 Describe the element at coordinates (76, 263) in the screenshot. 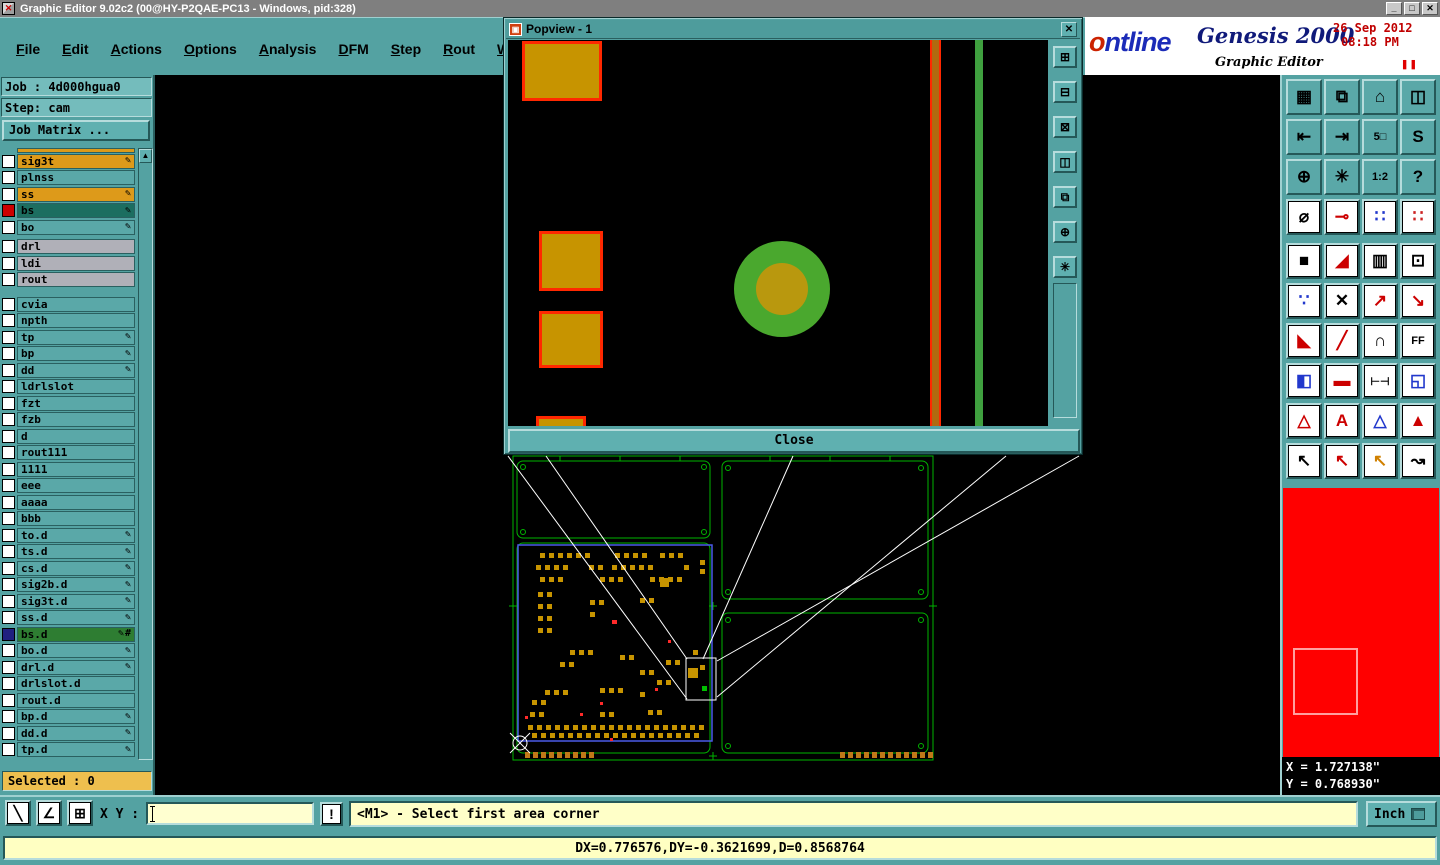

I see `layer-name: ldi` at that location.